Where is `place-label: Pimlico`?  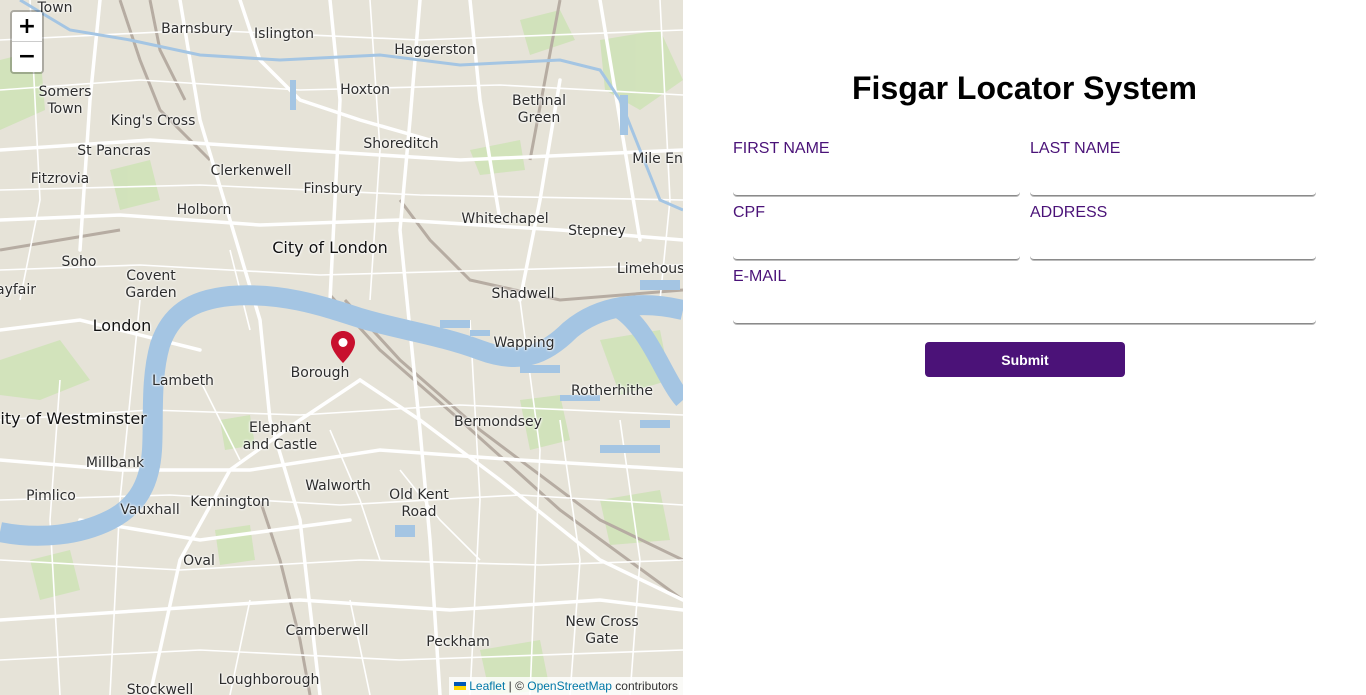 place-label: Pimlico is located at coordinates (51, 496).